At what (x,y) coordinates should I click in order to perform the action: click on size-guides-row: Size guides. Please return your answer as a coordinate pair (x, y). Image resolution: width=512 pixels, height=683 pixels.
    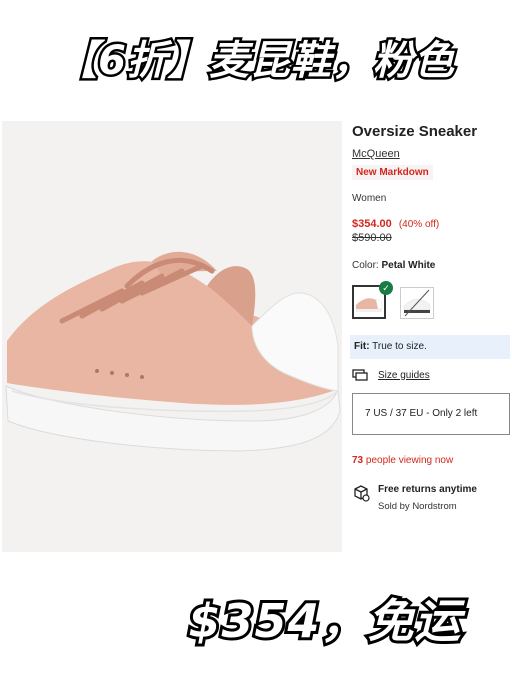
    Looking at the image, I should click on (432, 375).